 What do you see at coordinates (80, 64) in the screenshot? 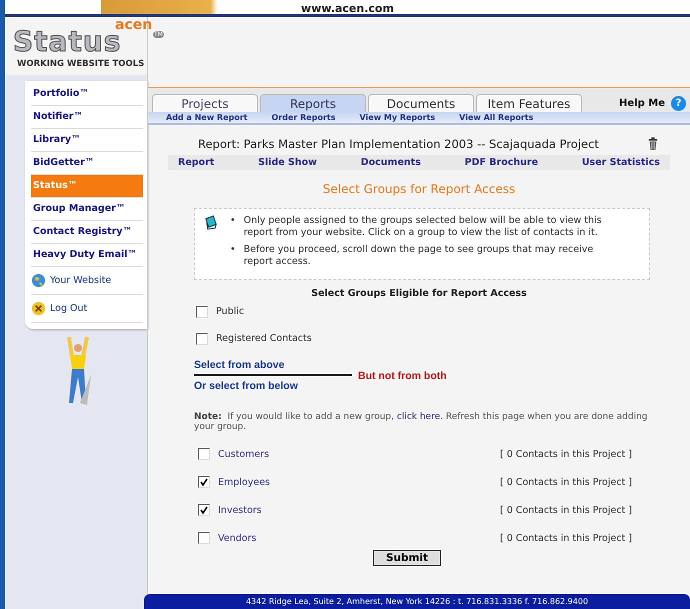
I see `logo-tagline: WORKING WEBSITE TOOLS` at bounding box center [80, 64].